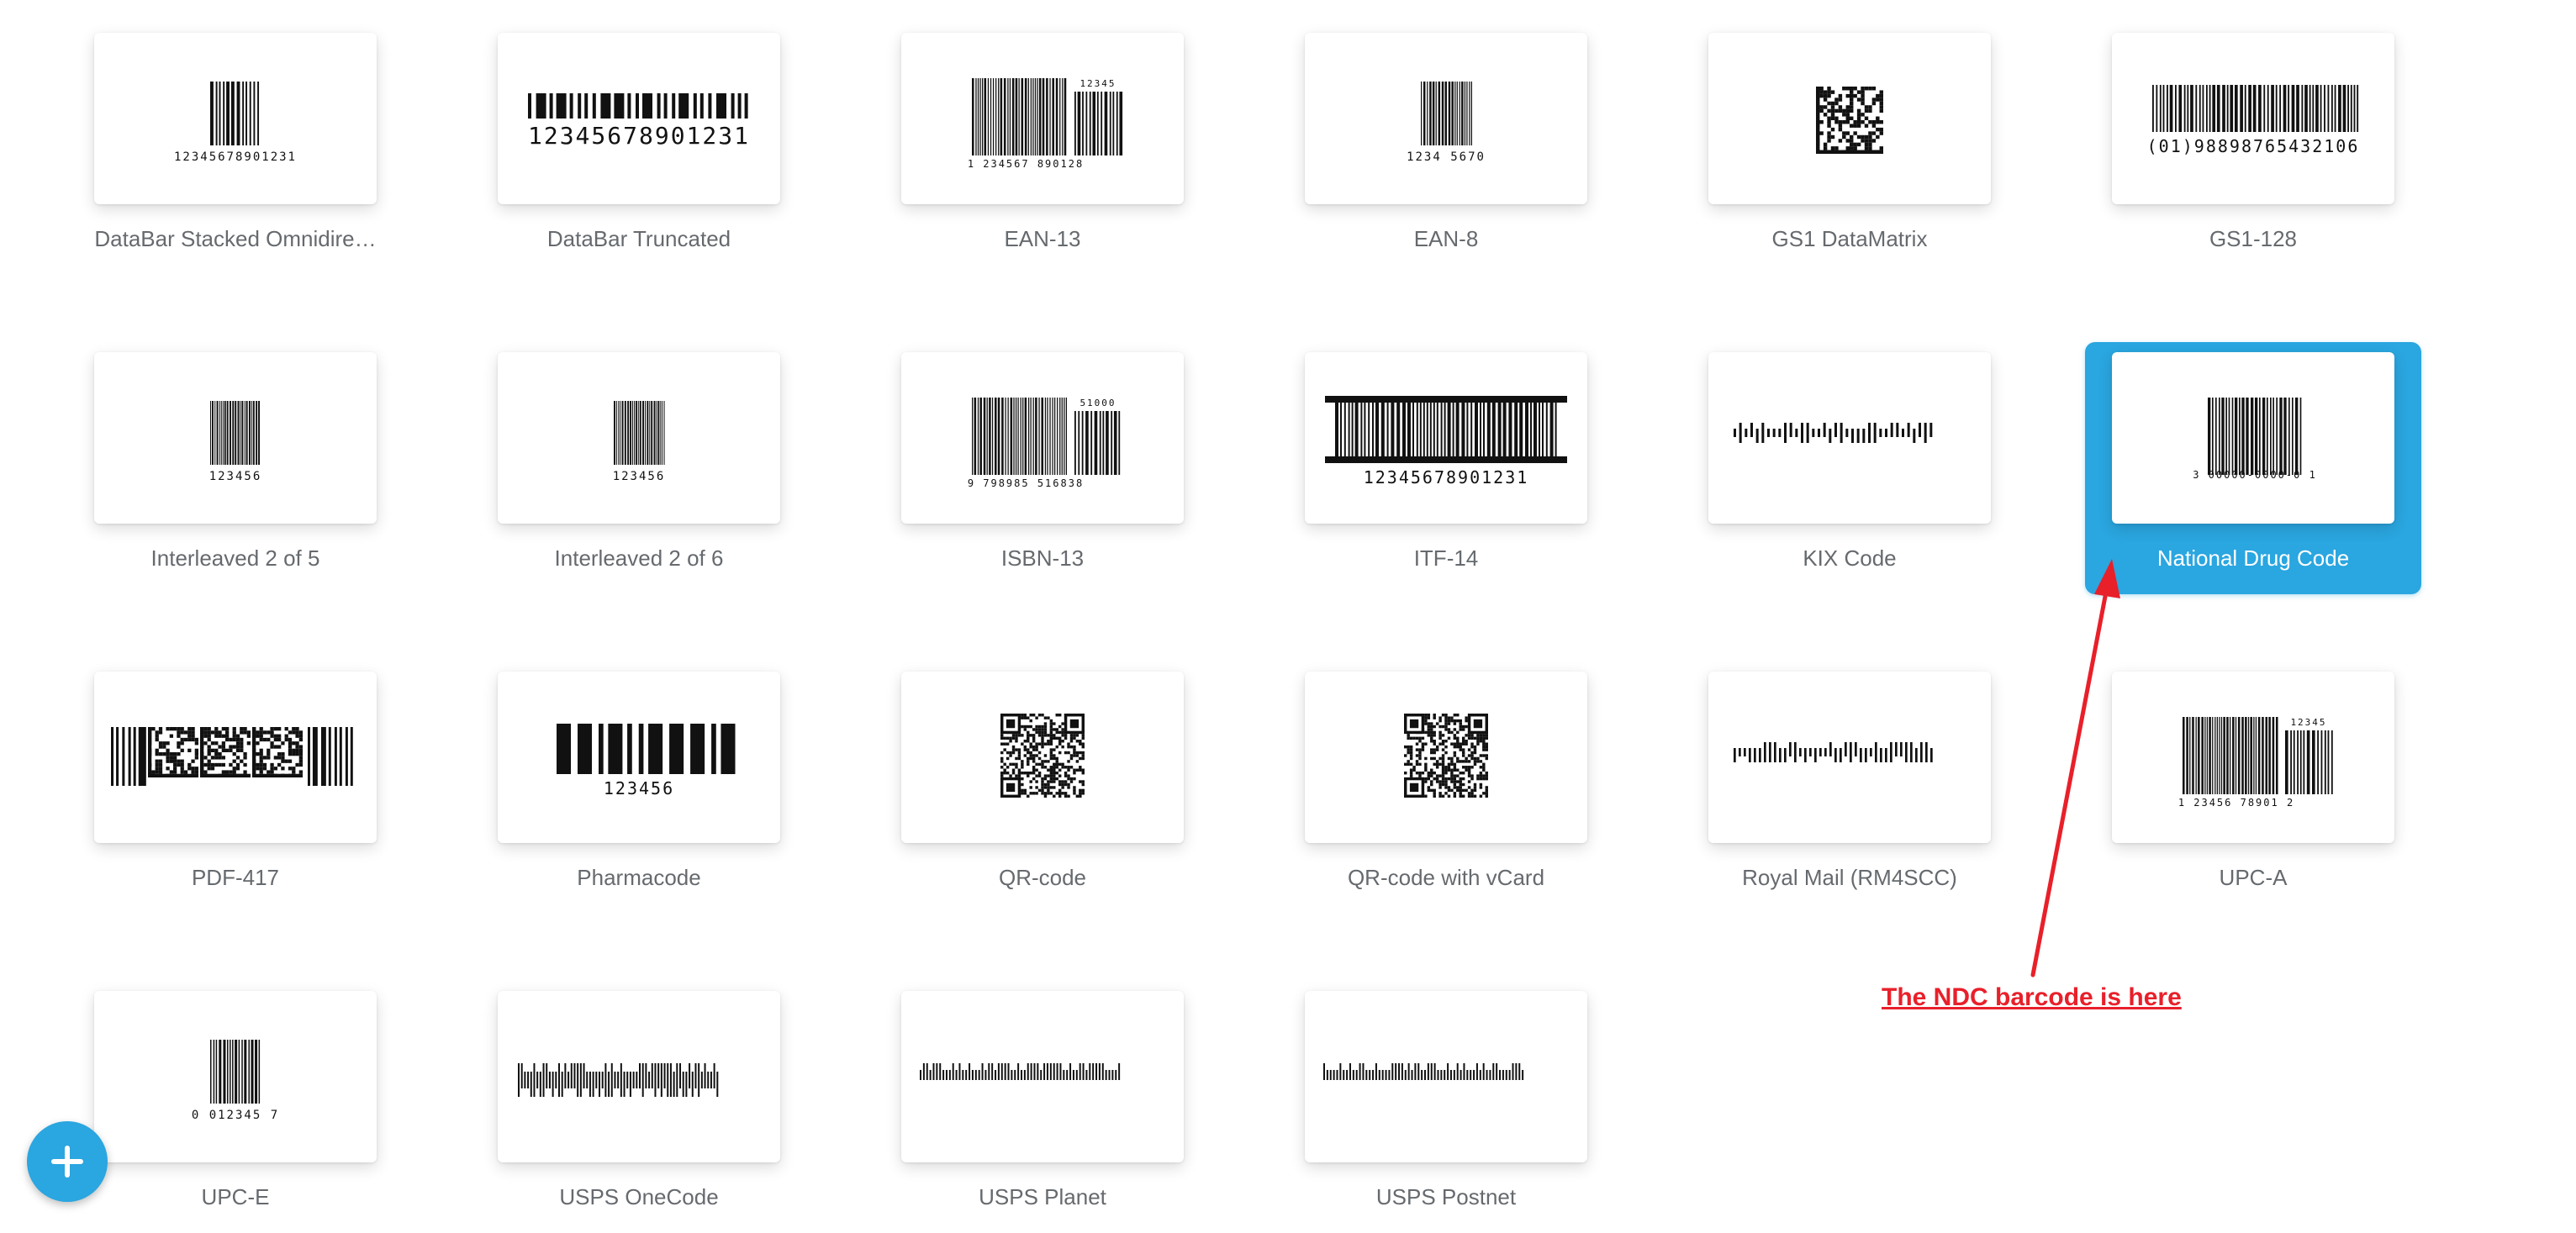 This screenshot has height=1233, width=2576. I want to click on barcode-image: 1 234567 890128 12345, so click(1045, 124).